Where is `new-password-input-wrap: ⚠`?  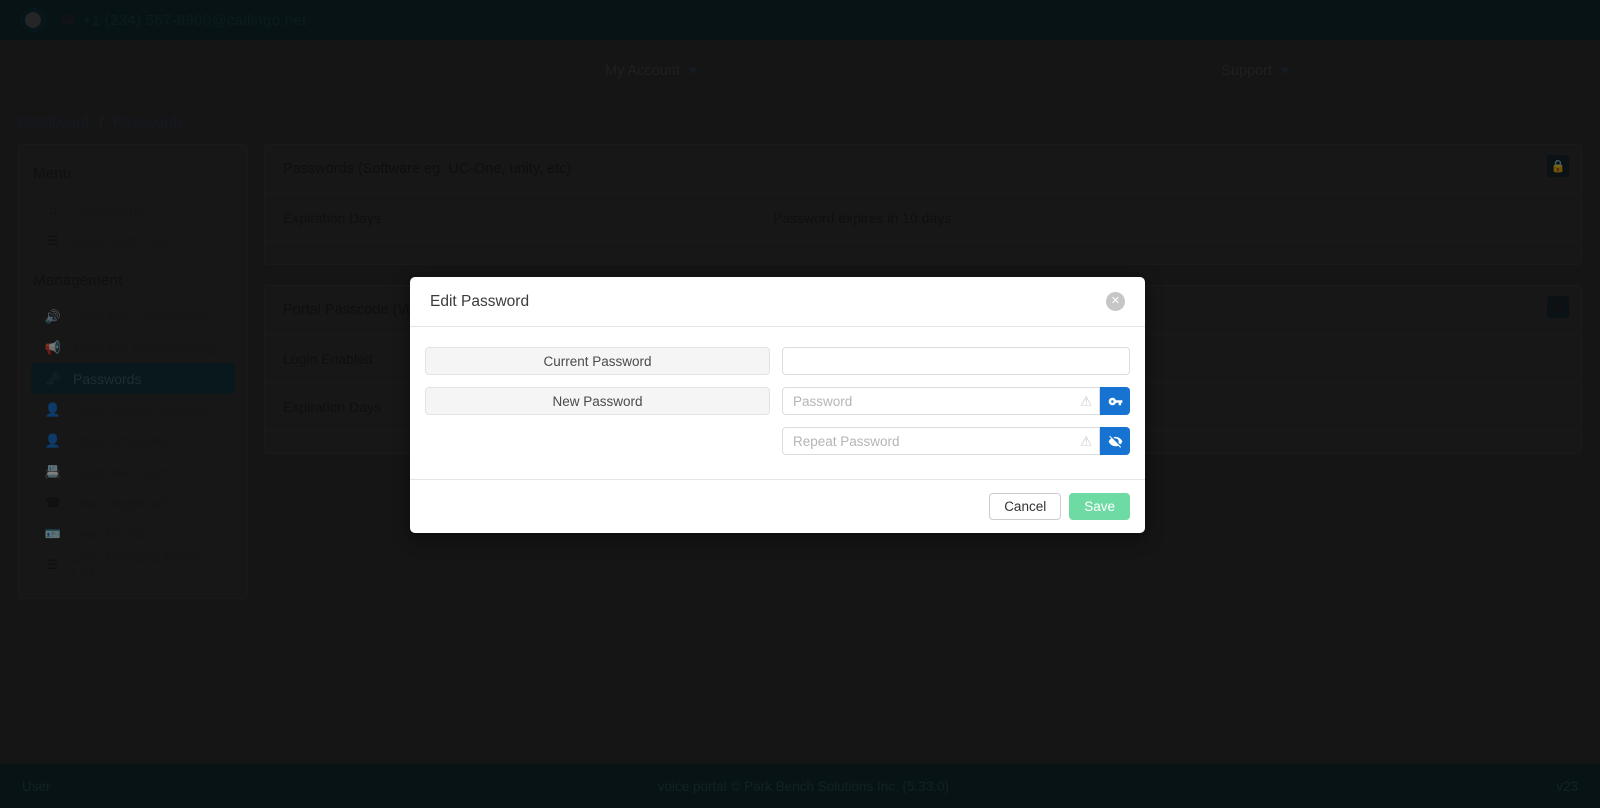
new-password-input-wrap: ⚠ is located at coordinates (956, 401).